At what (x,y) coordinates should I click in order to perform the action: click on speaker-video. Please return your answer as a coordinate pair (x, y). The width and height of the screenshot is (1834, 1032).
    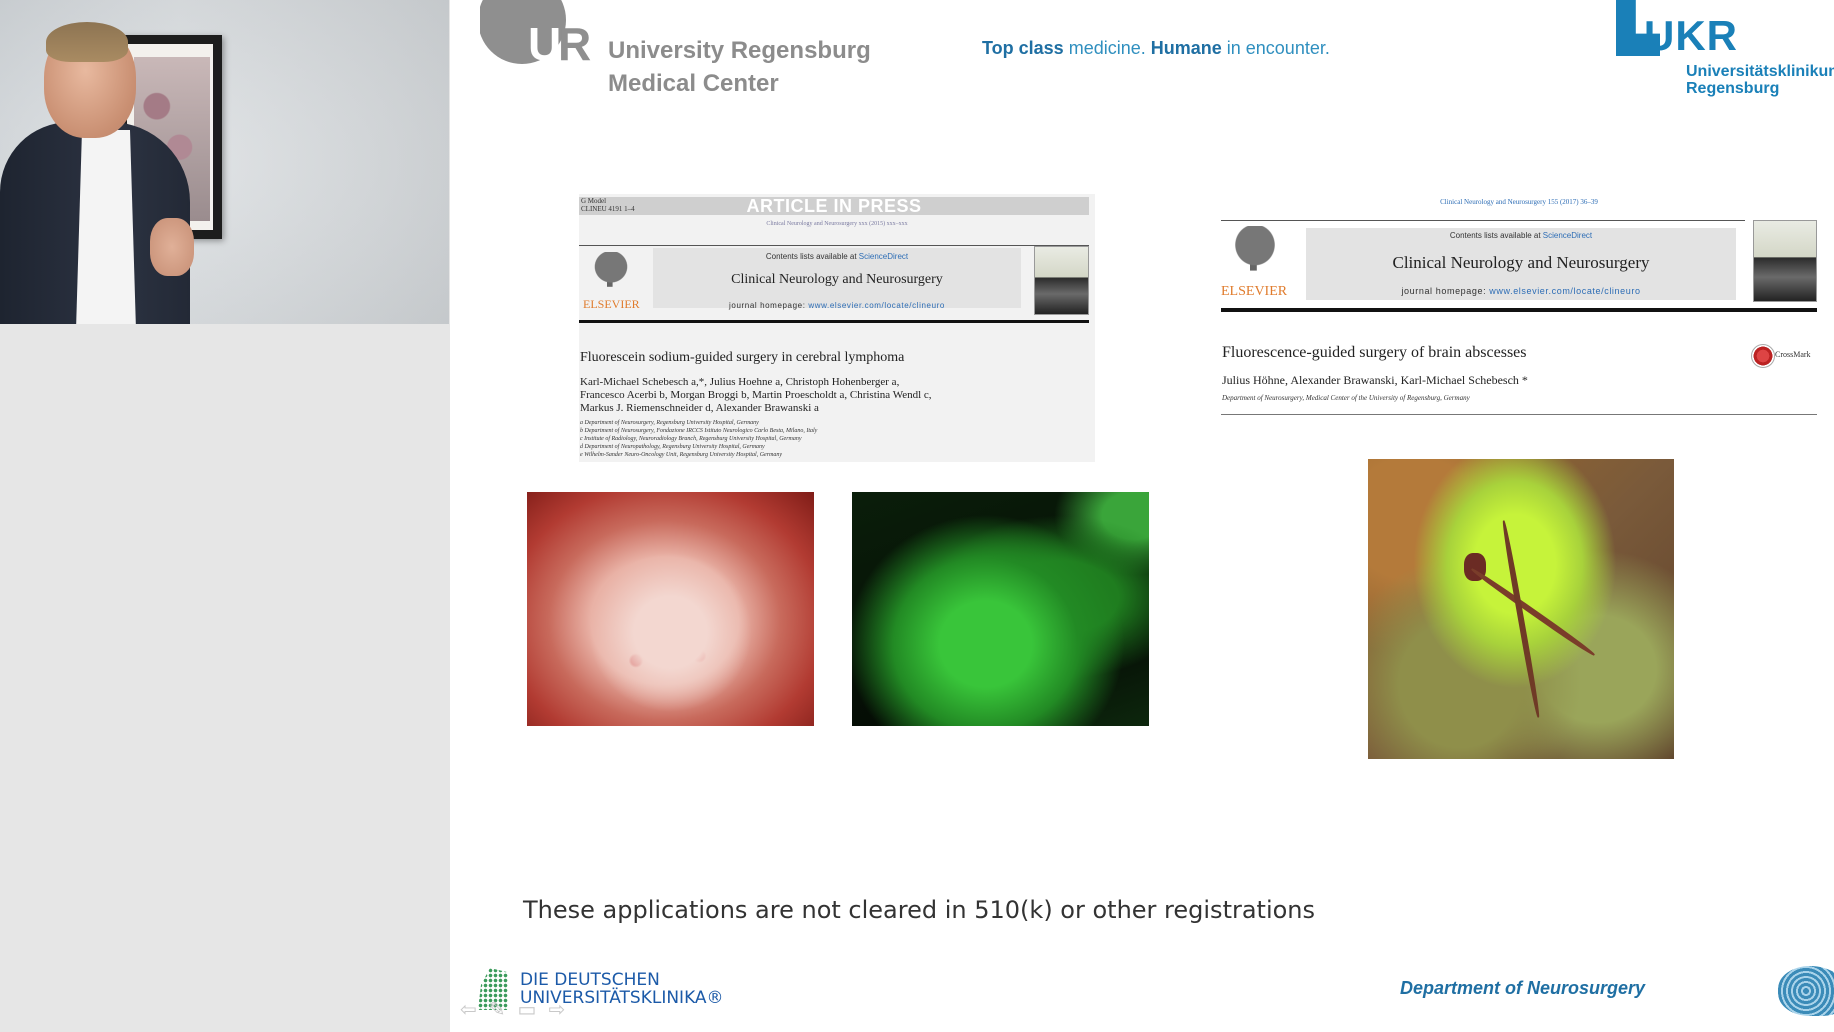
    Looking at the image, I should click on (224, 162).